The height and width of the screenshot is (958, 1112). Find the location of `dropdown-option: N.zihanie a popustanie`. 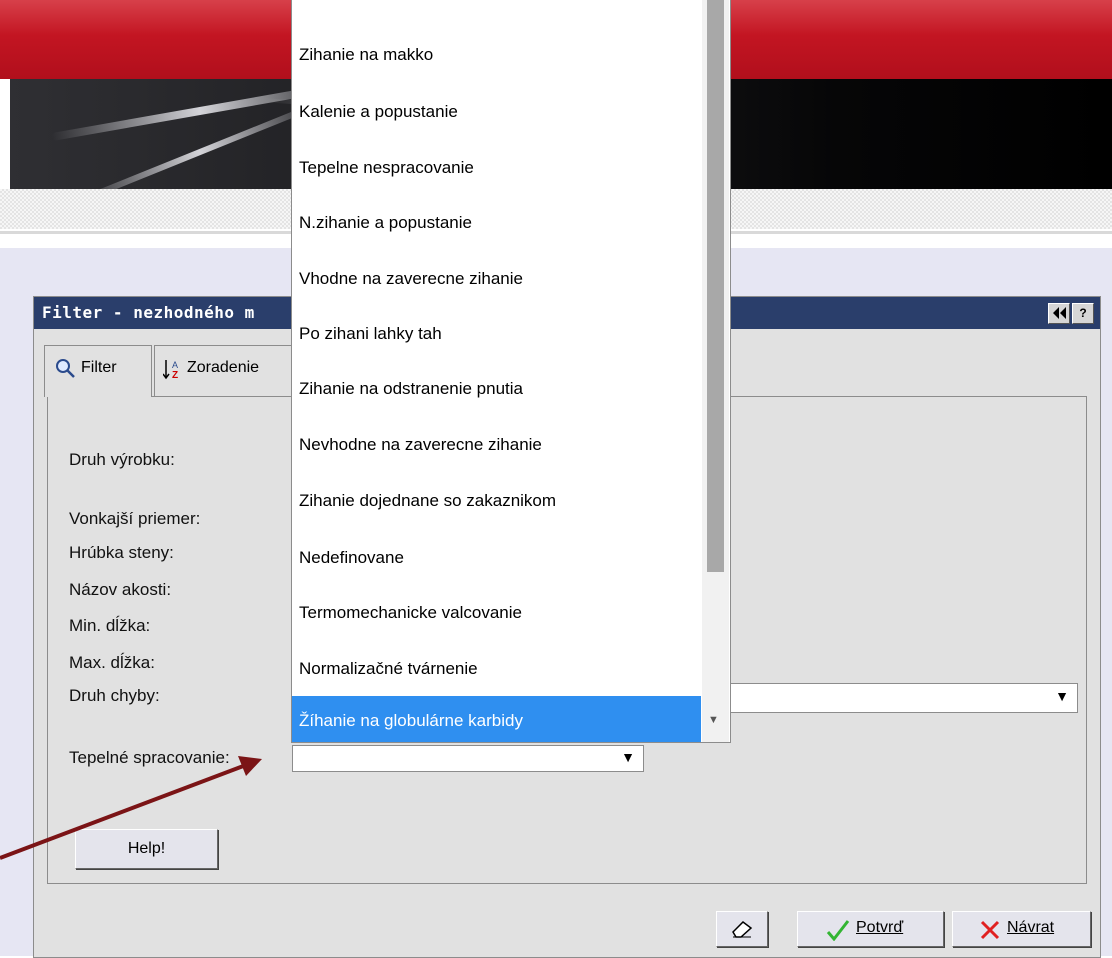

dropdown-option: N.zihanie a popustanie is located at coordinates (496, 223).